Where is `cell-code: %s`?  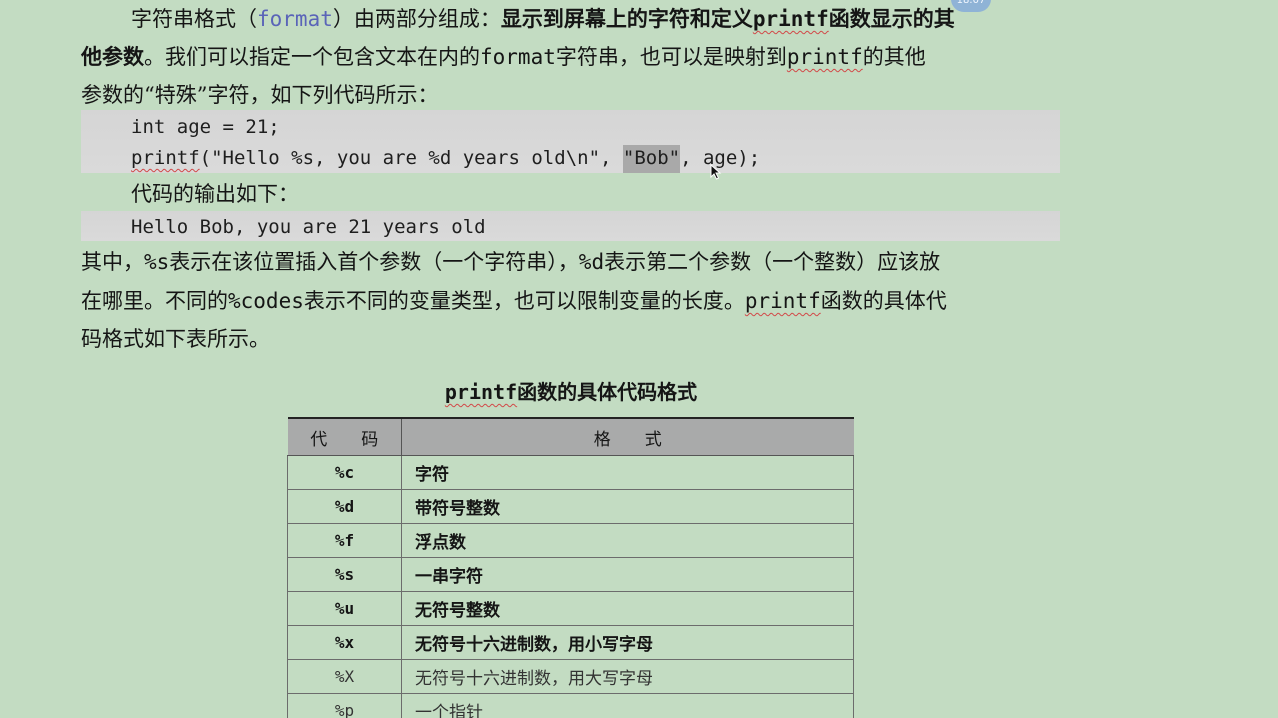
cell-code: %s is located at coordinates (344, 574).